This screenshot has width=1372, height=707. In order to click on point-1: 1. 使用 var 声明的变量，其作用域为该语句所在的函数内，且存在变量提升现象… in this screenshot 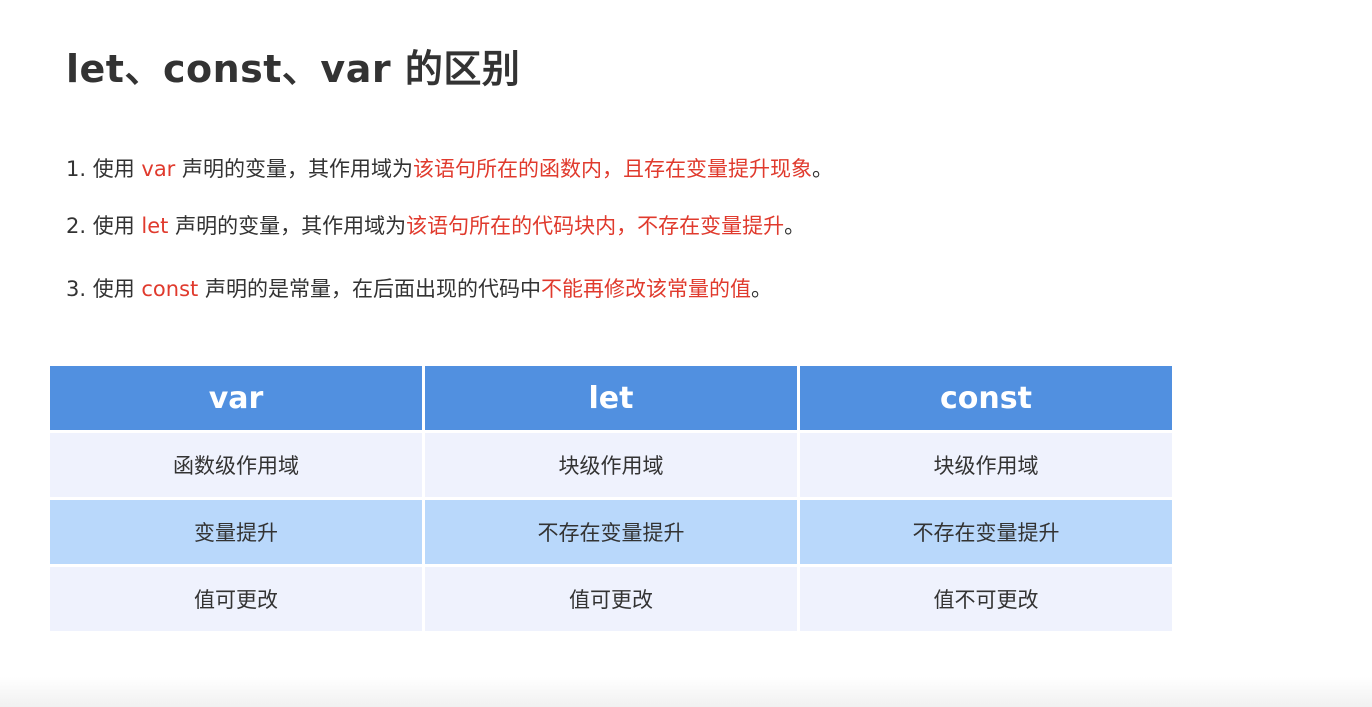, I will do `click(449, 168)`.